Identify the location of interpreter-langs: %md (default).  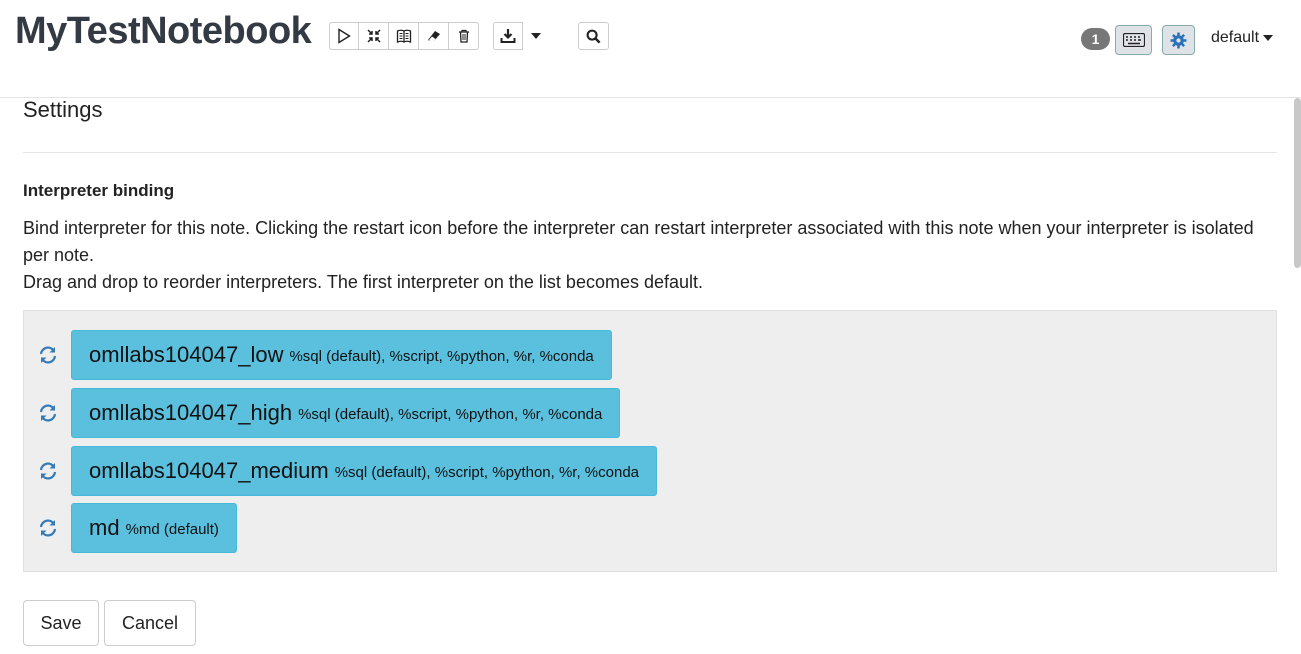
(172, 529).